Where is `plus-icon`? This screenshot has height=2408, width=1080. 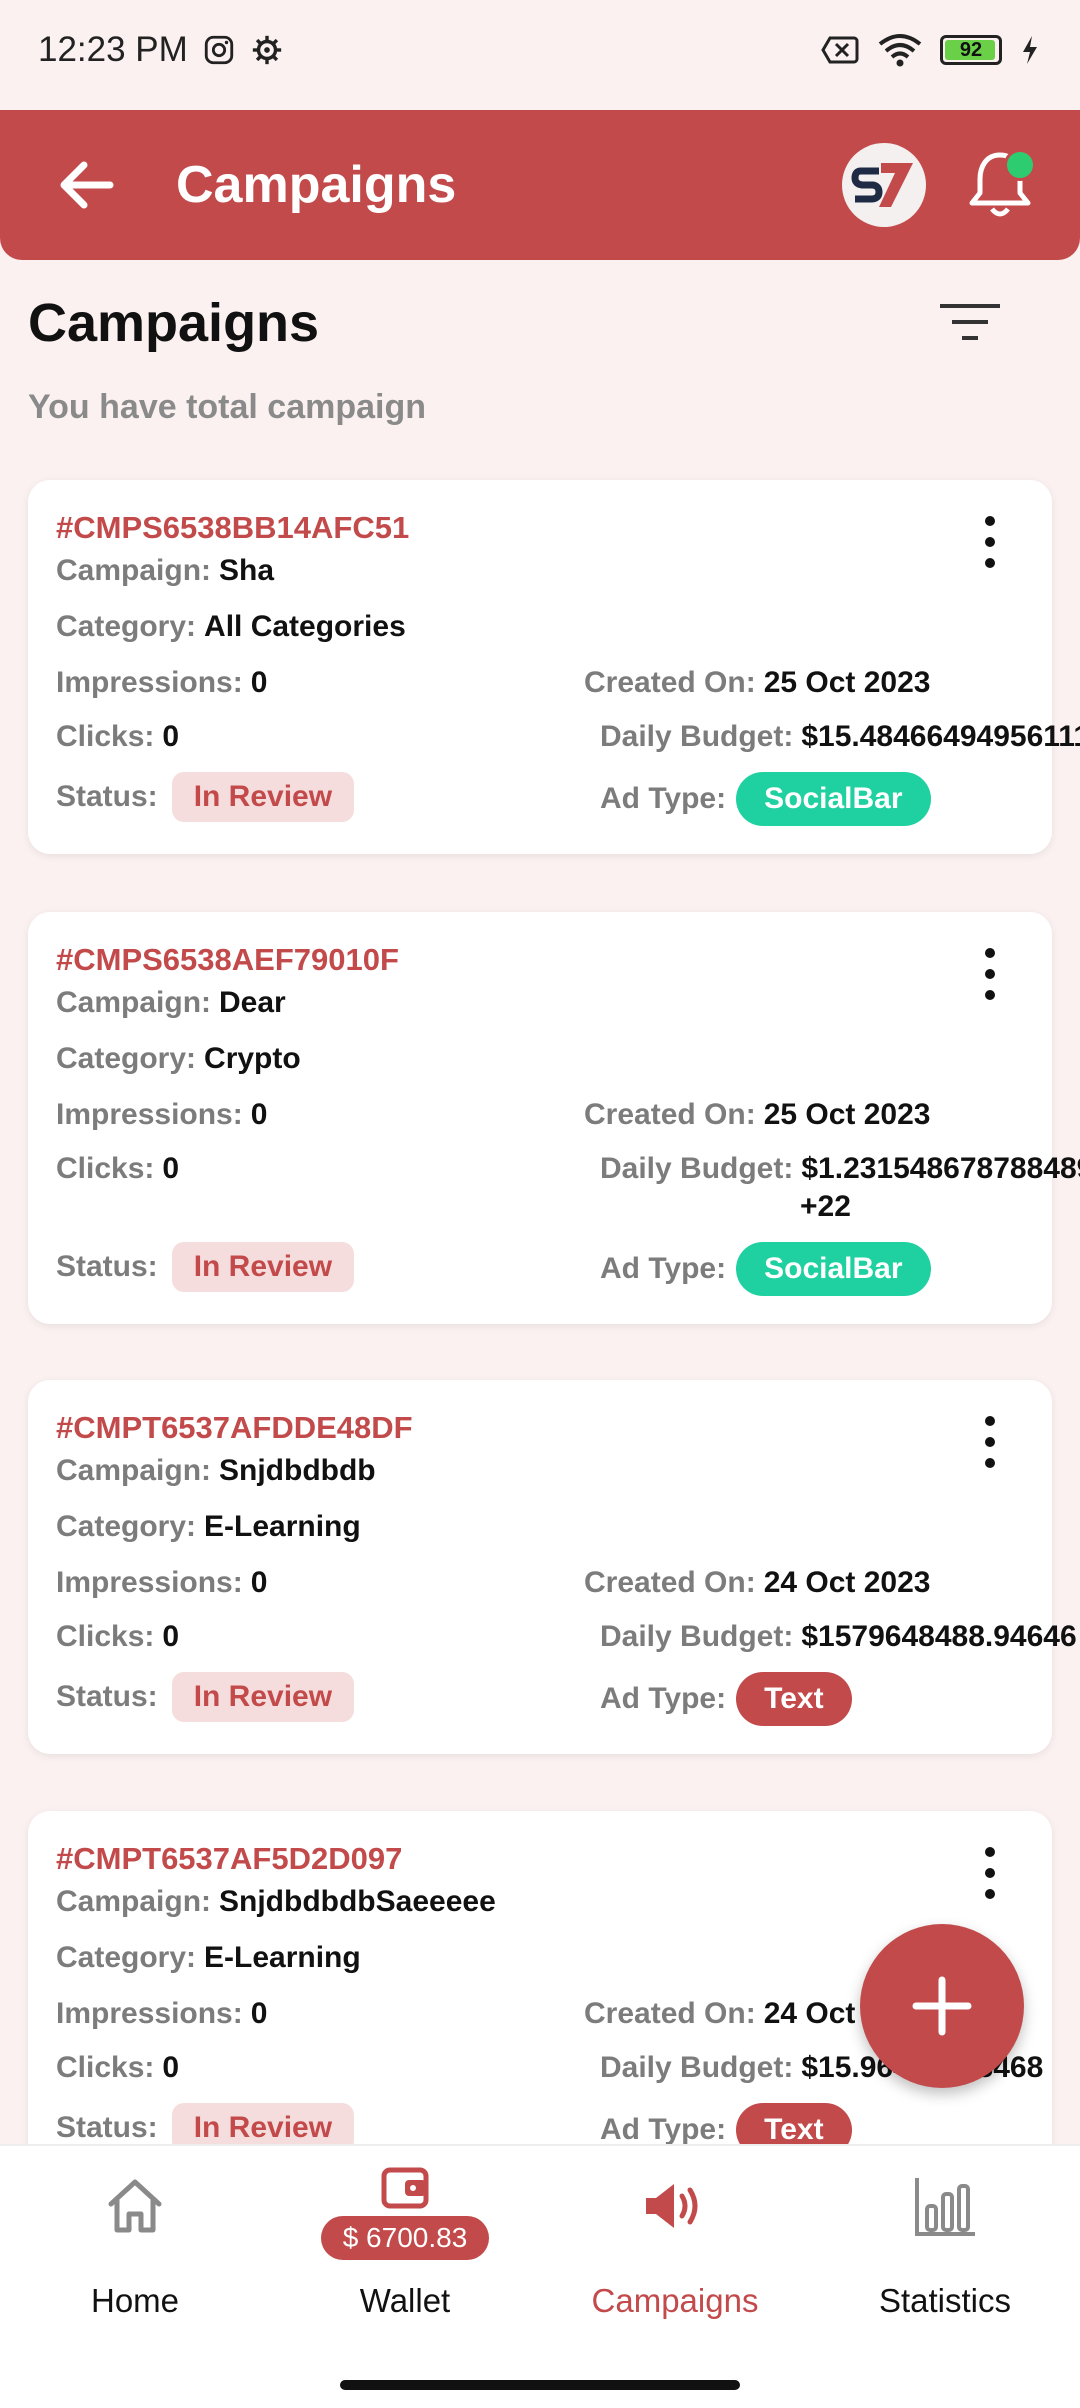 plus-icon is located at coordinates (942, 2006).